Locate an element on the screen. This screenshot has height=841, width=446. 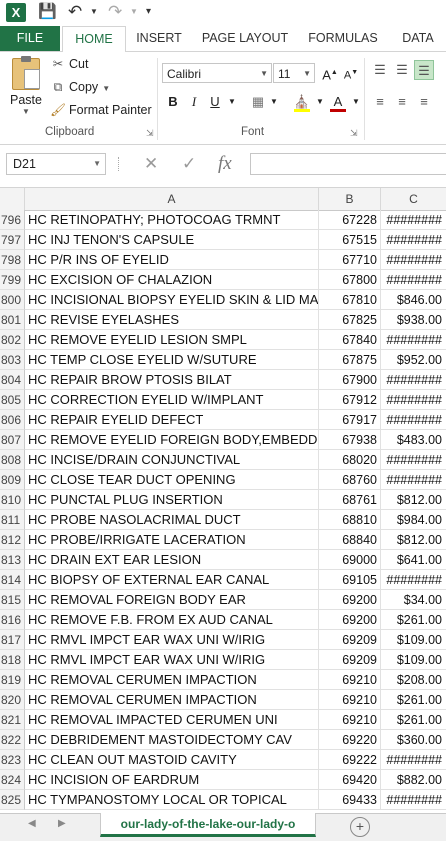
row-header: 817 is located at coordinates (12, 640).